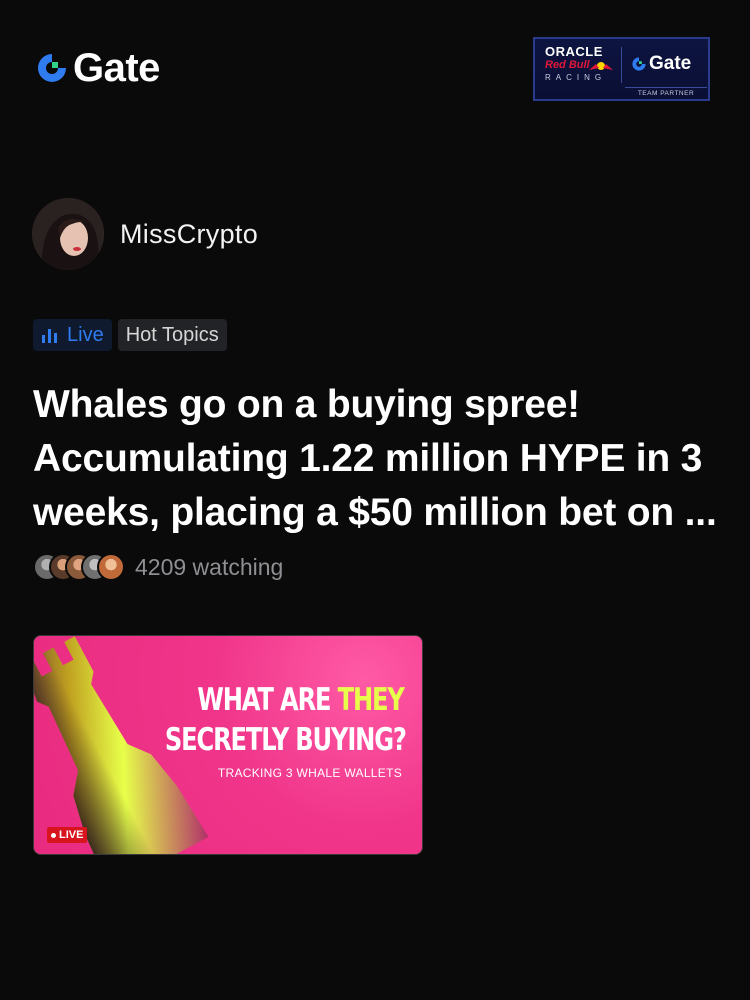  I want to click on live-bars-icon, so click(49, 336).